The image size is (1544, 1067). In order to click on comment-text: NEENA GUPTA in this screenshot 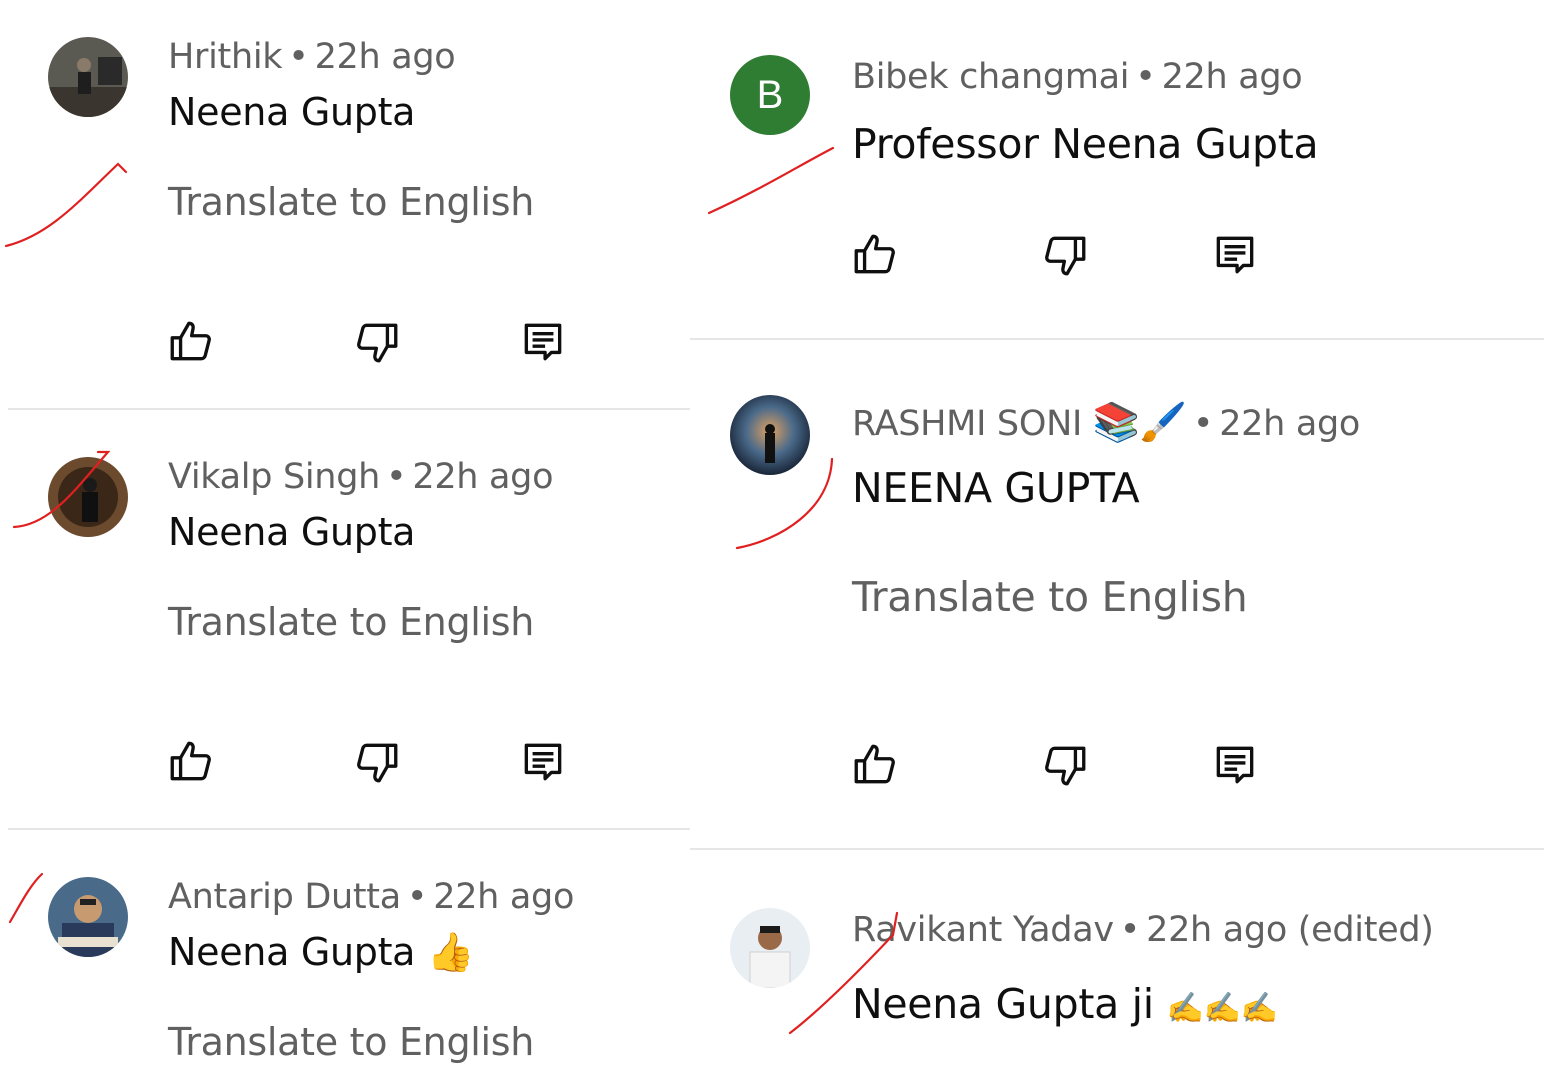, I will do `click(996, 488)`.